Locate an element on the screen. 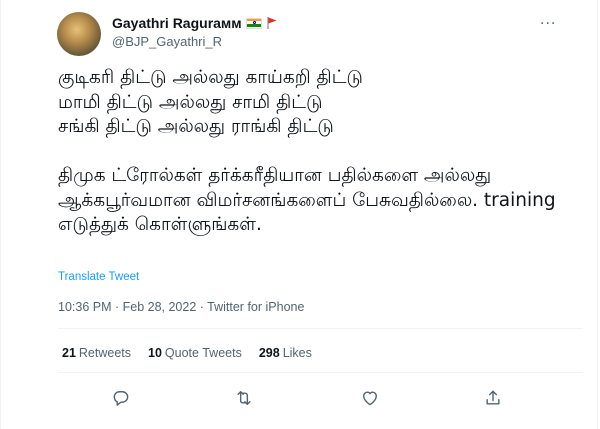 This screenshot has width=600, height=429. quotes-count: 10 is located at coordinates (155, 353).